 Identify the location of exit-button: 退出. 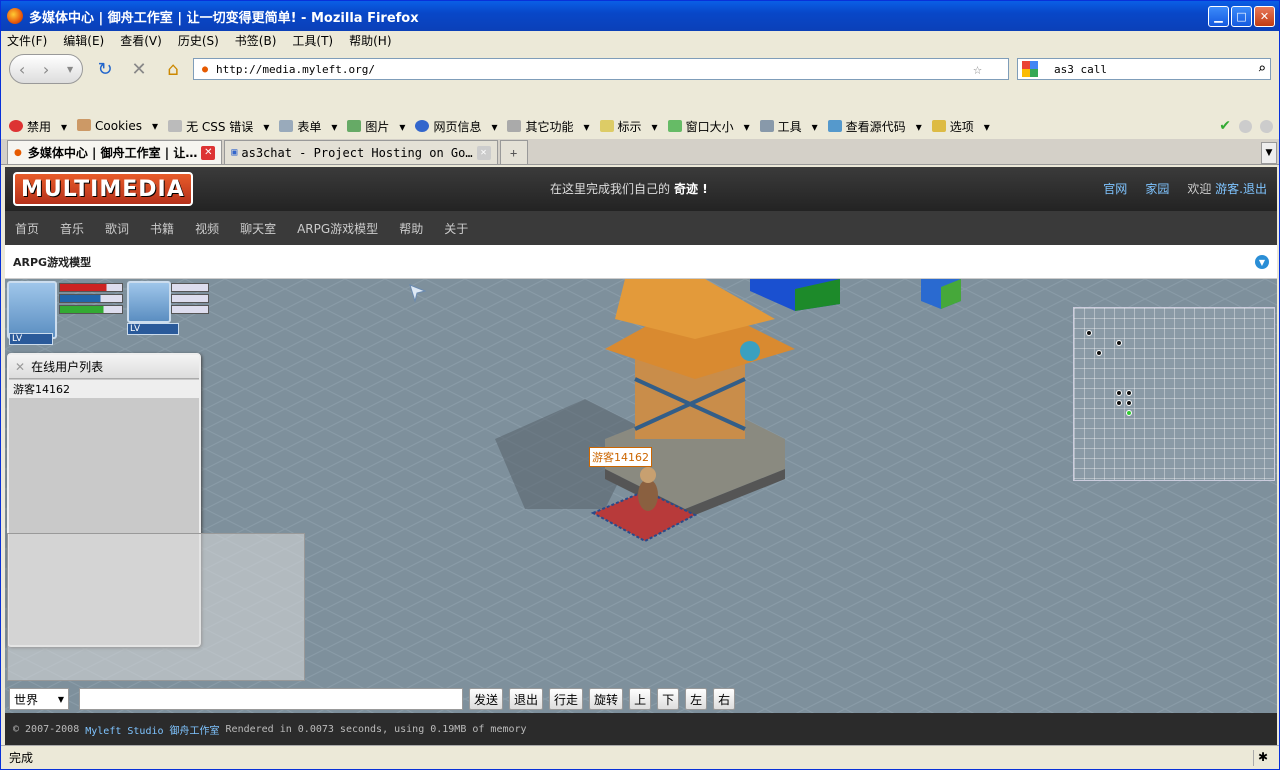
(526, 699).